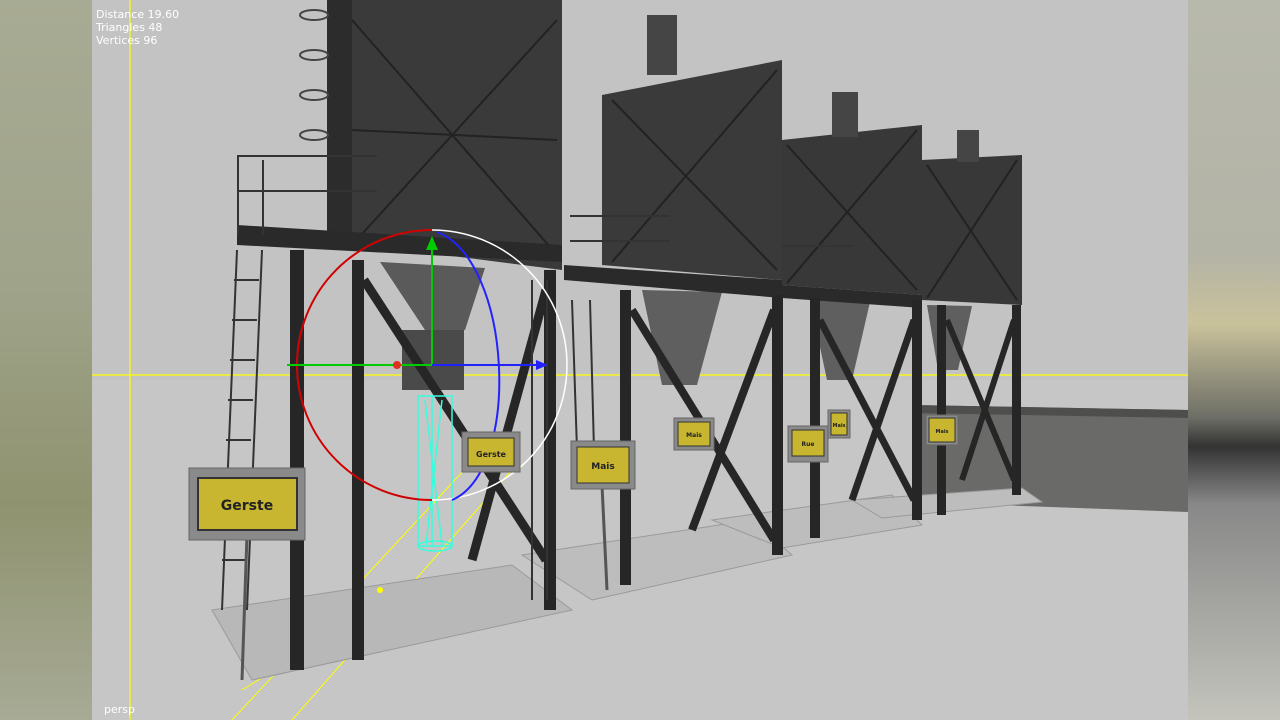  What do you see at coordinates (46, 360) in the screenshot?
I see `left-background-panel` at bounding box center [46, 360].